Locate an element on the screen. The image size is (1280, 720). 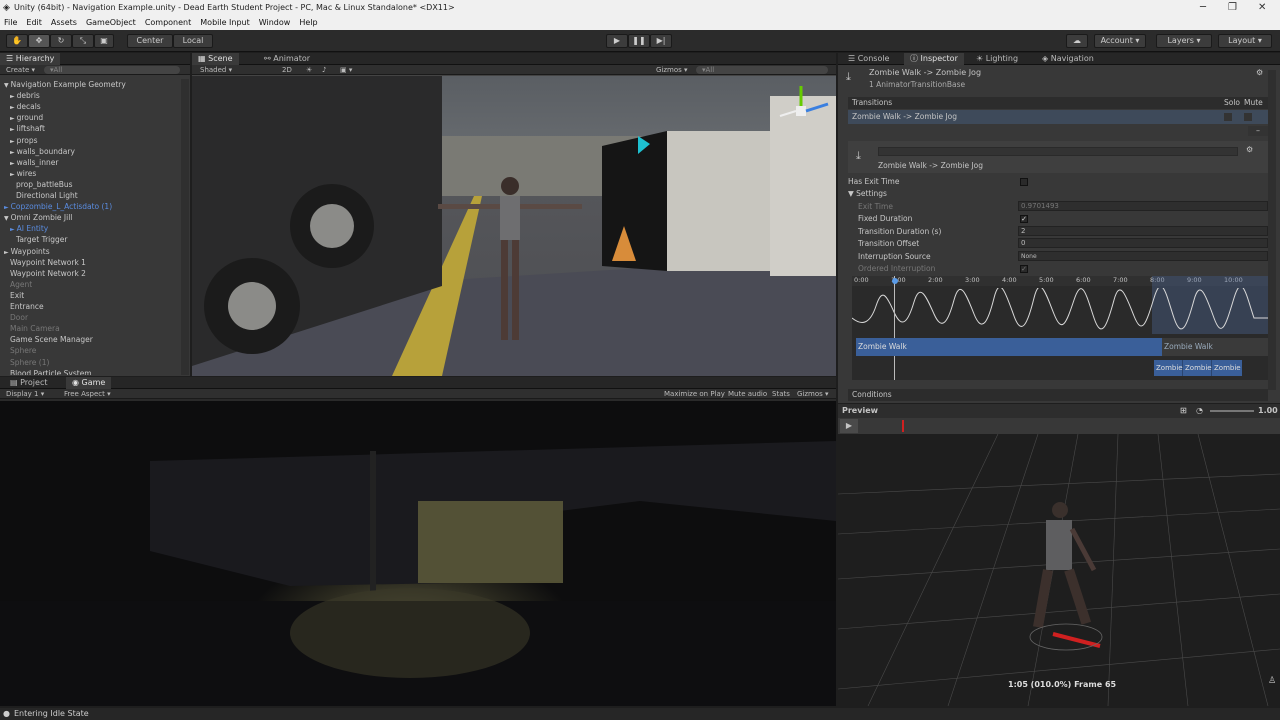
rotate-tool-icon: ↻ is located at coordinates (61, 41).